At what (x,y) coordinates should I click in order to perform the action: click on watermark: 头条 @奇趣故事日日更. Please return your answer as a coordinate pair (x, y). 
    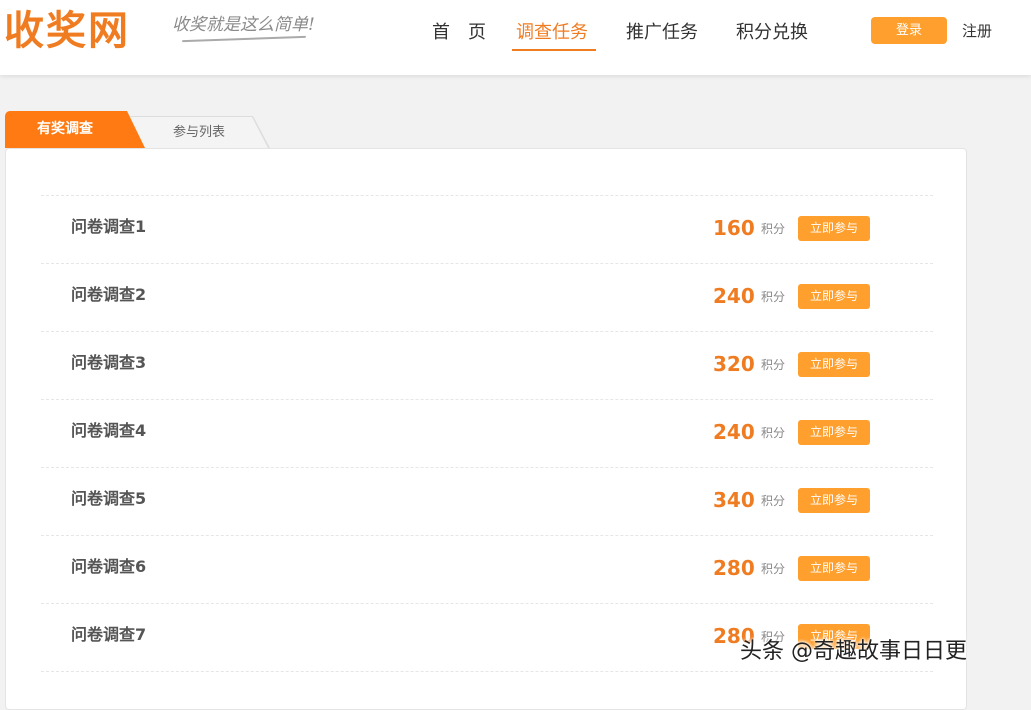
    Looking at the image, I should click on (853, 651).